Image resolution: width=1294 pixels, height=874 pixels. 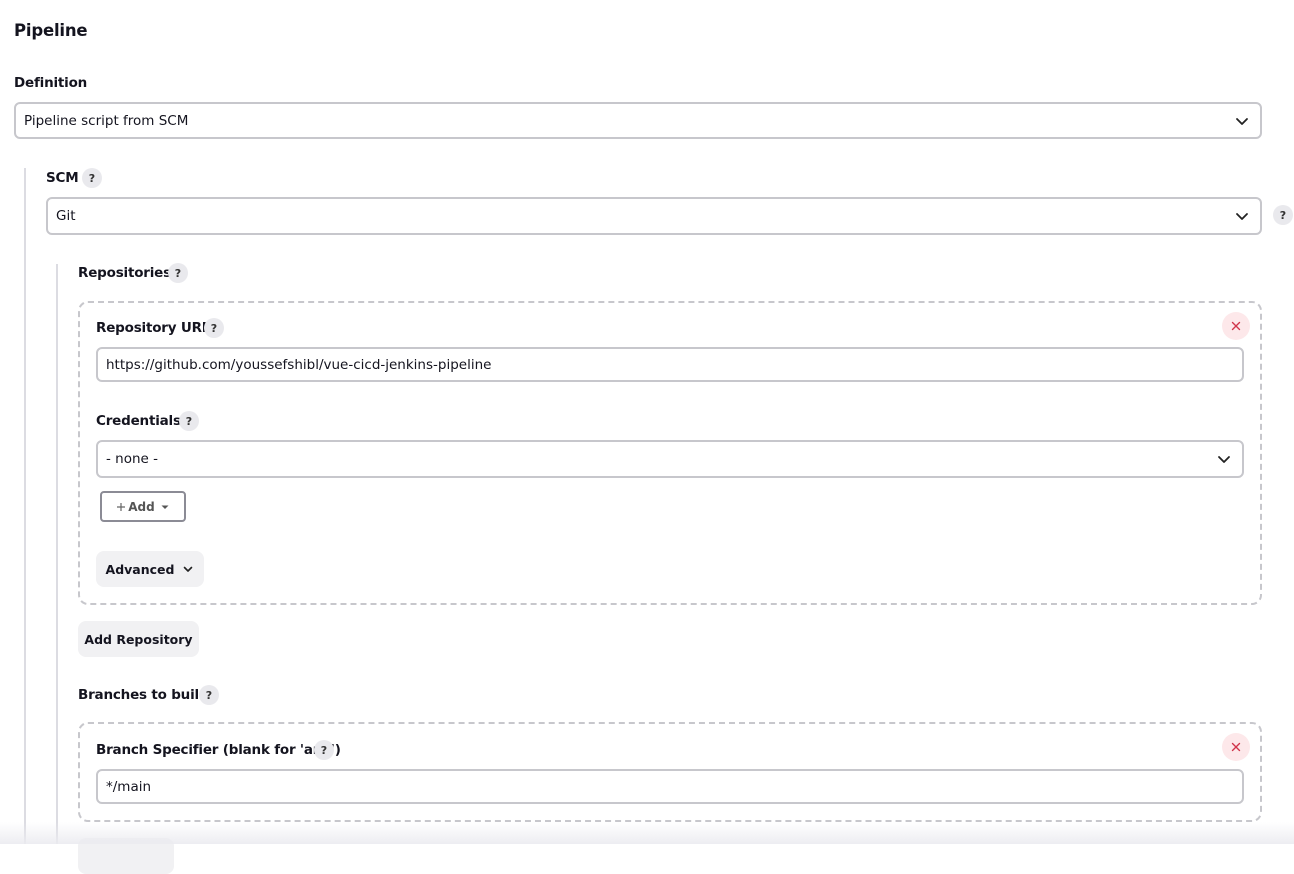 What do you see at coordinates (153, 328) in the screenshot?
I see `repository-url-label: Repository URL` at bounding box center [153, 328].